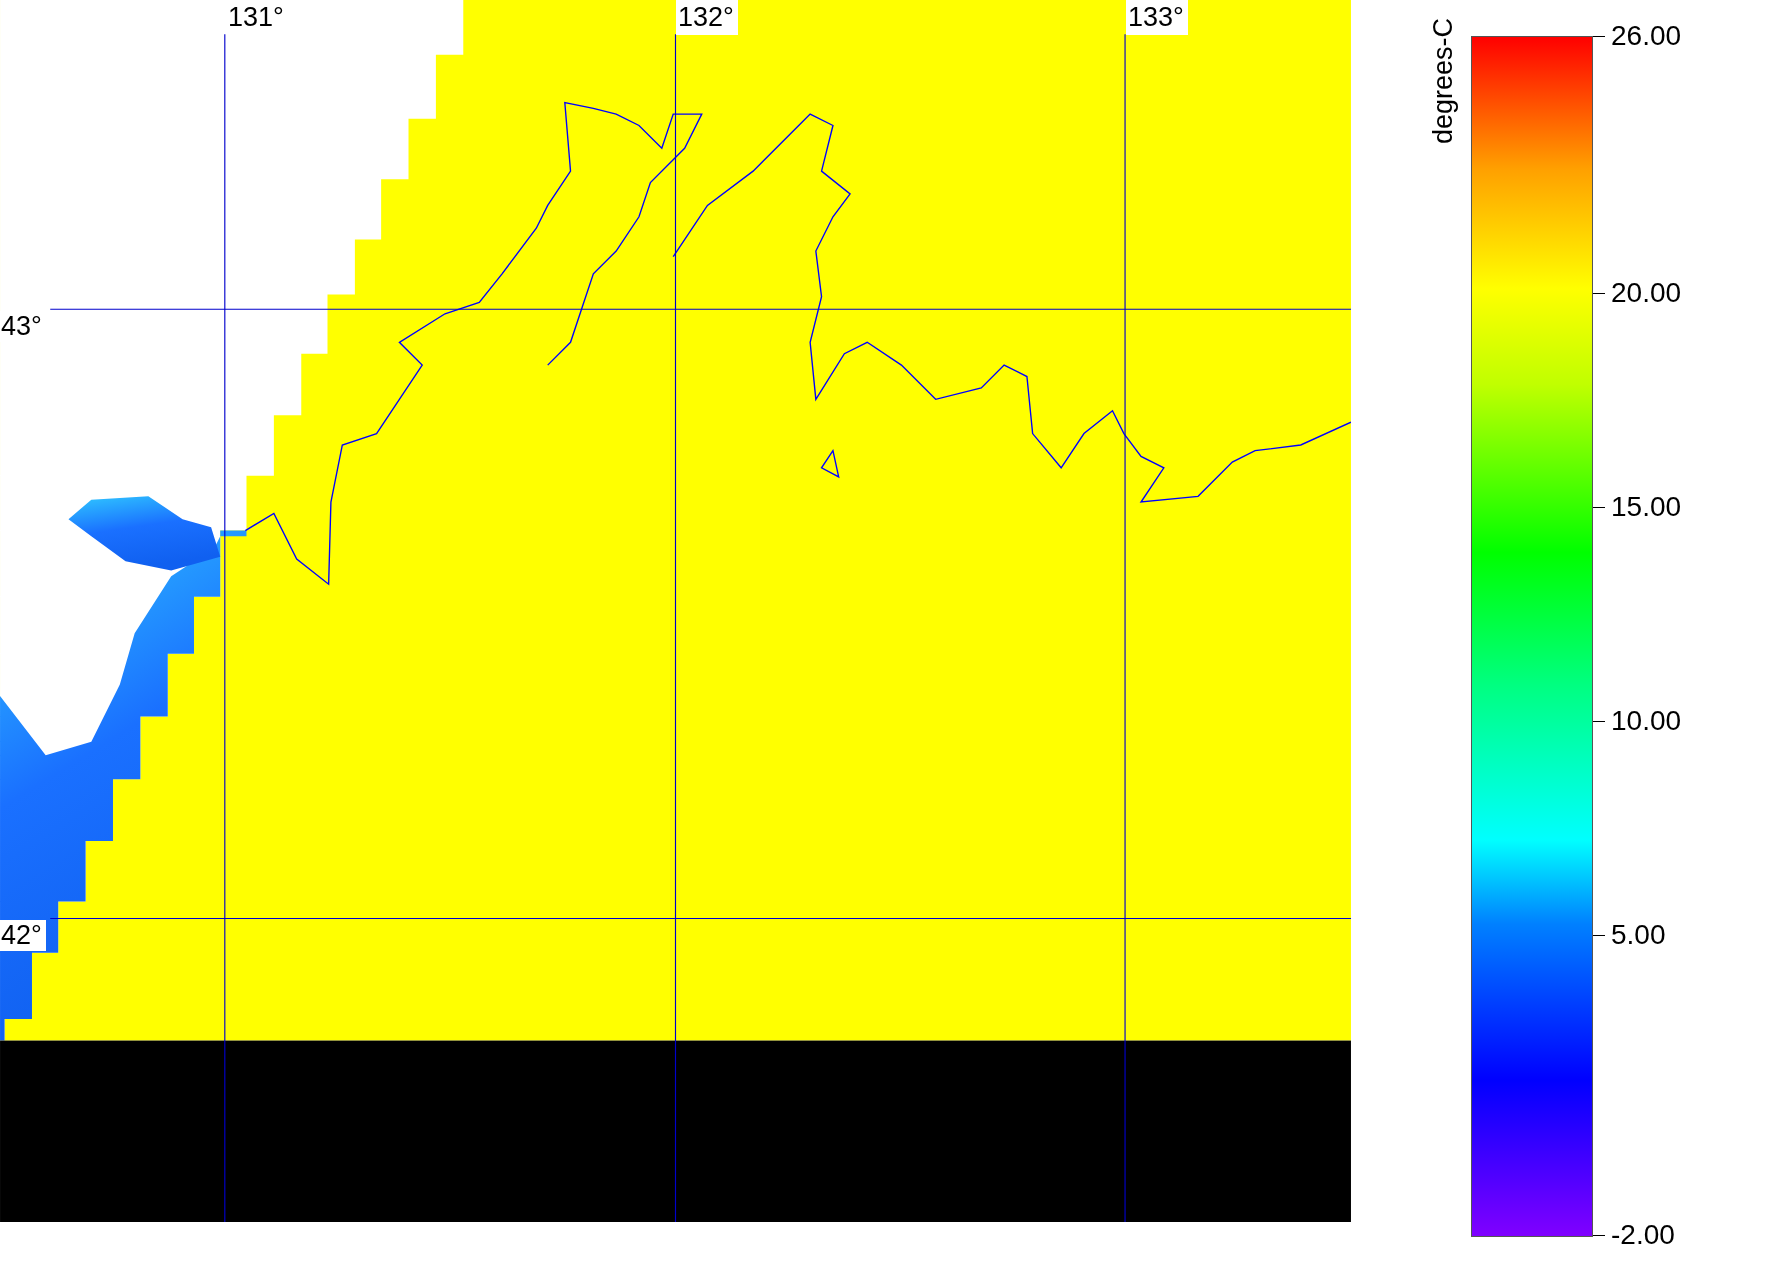  I want to click on scale-tick-label: -2.00, so click(1643, 1235).